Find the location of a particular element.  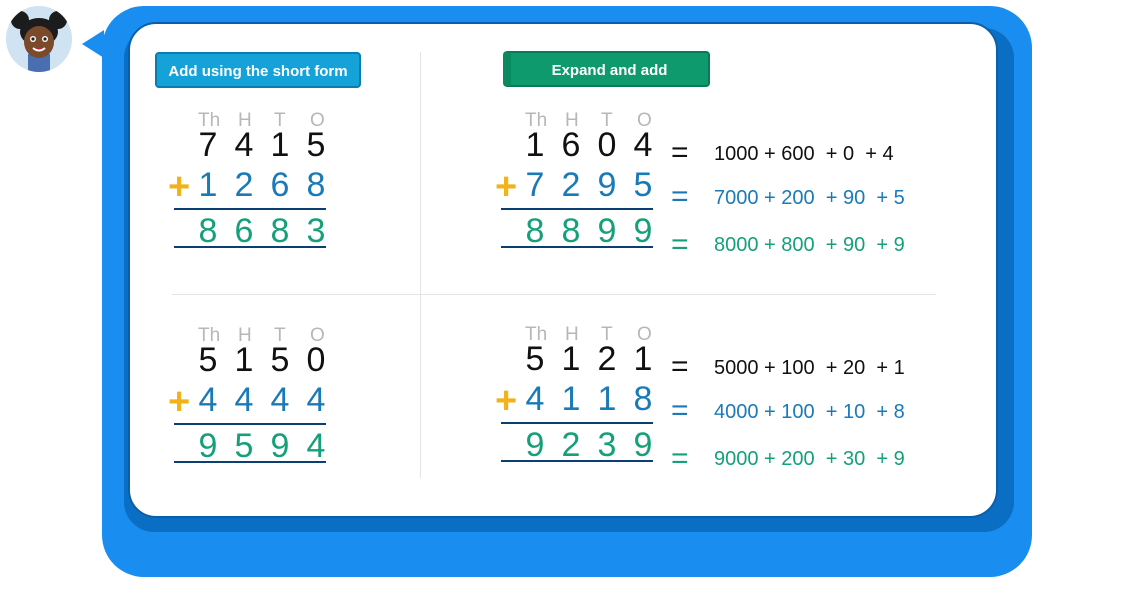

top-number-digit: 7 is located at coordinates (208, 145).